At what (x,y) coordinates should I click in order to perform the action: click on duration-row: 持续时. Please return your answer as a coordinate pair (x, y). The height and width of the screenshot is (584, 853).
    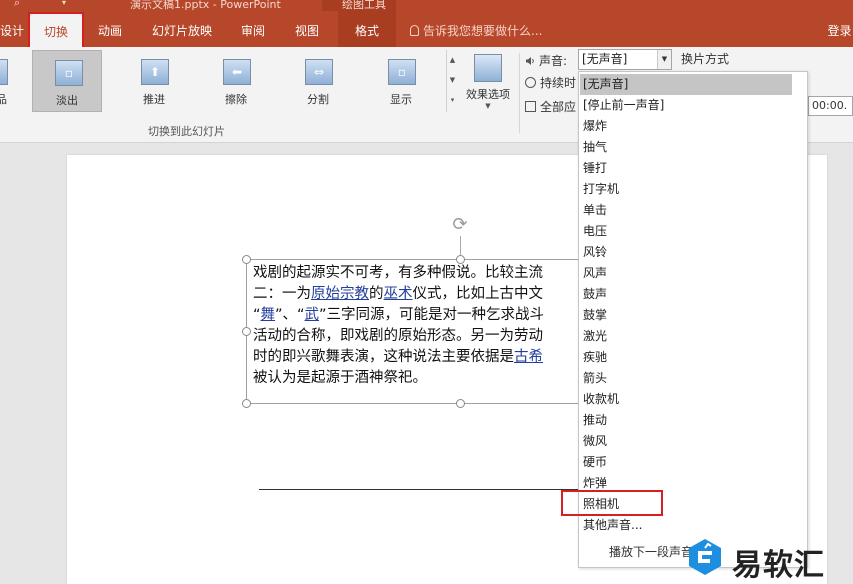
    Looking at the image, I should click on (550, 82).